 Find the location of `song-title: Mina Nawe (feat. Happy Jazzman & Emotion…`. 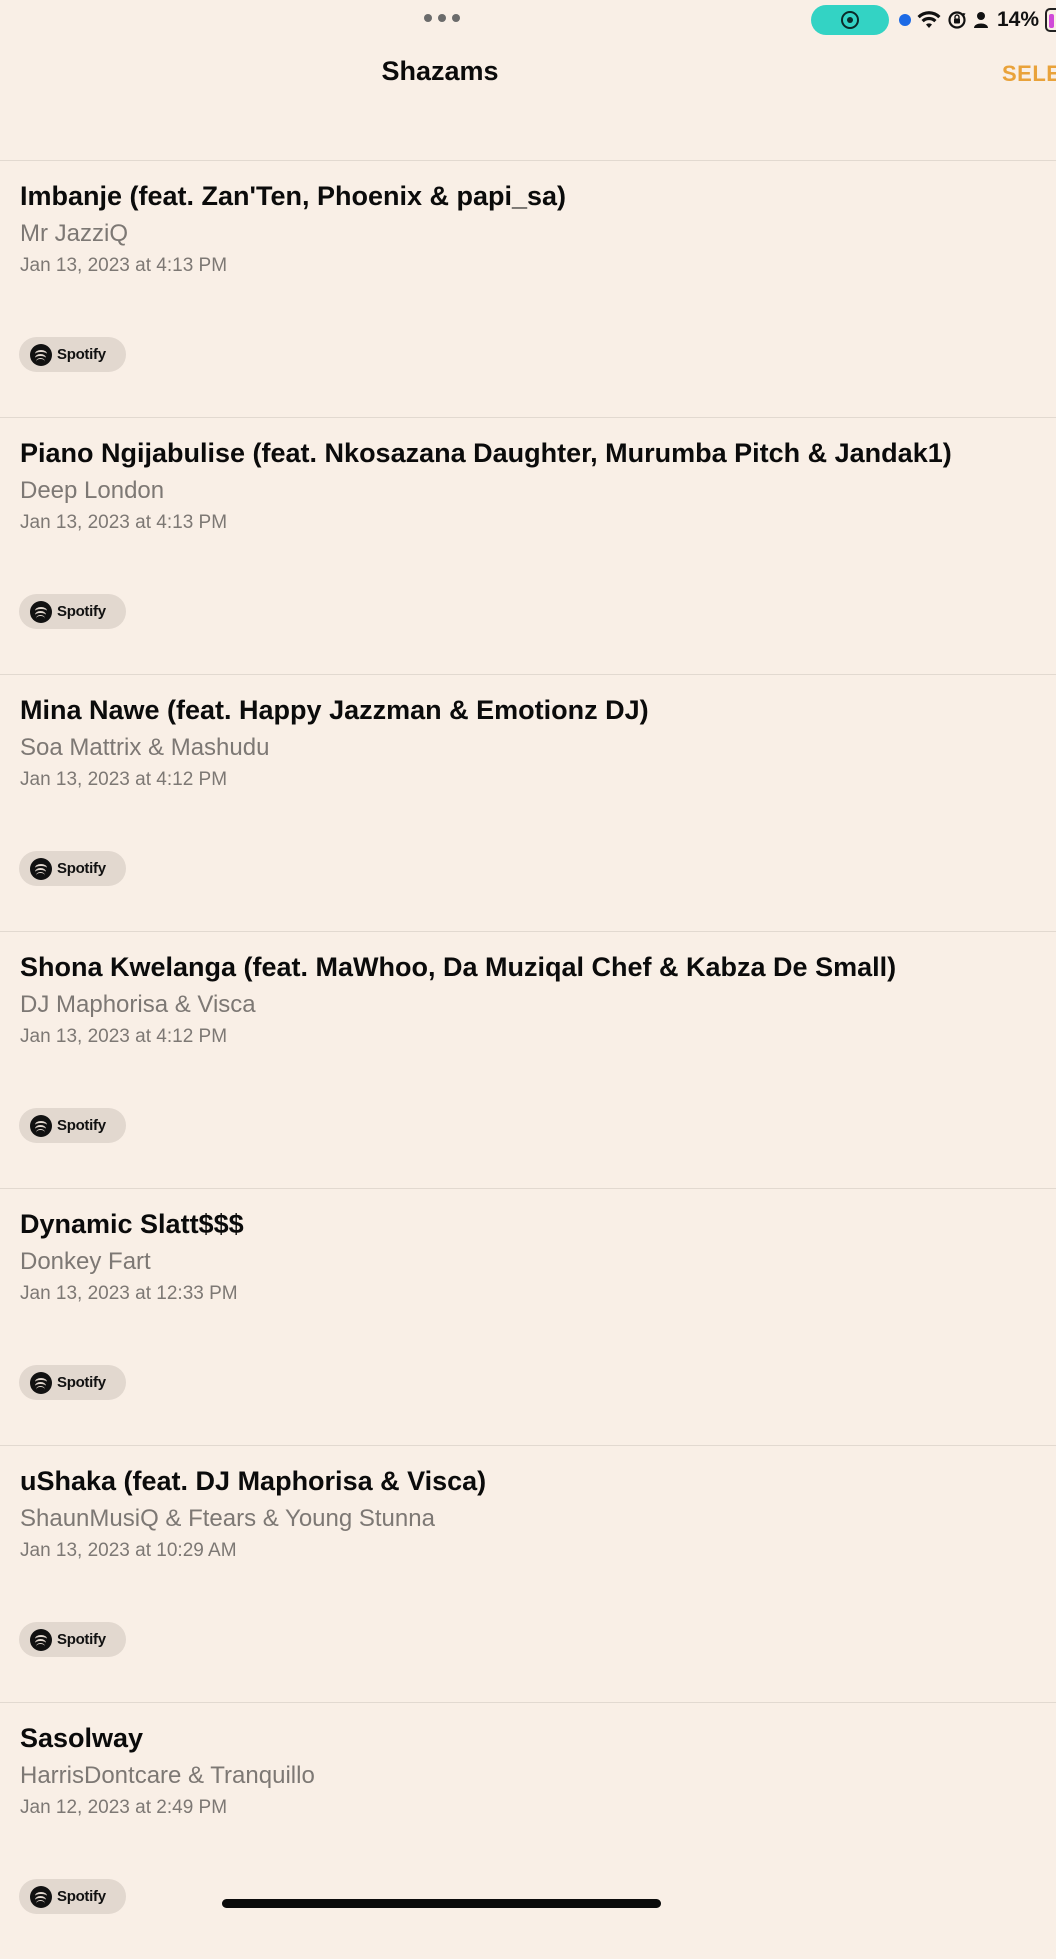

song-title: Mina Nawe (feat. Happy Jazzman & Emotion… is located at coordinates (334, 710).